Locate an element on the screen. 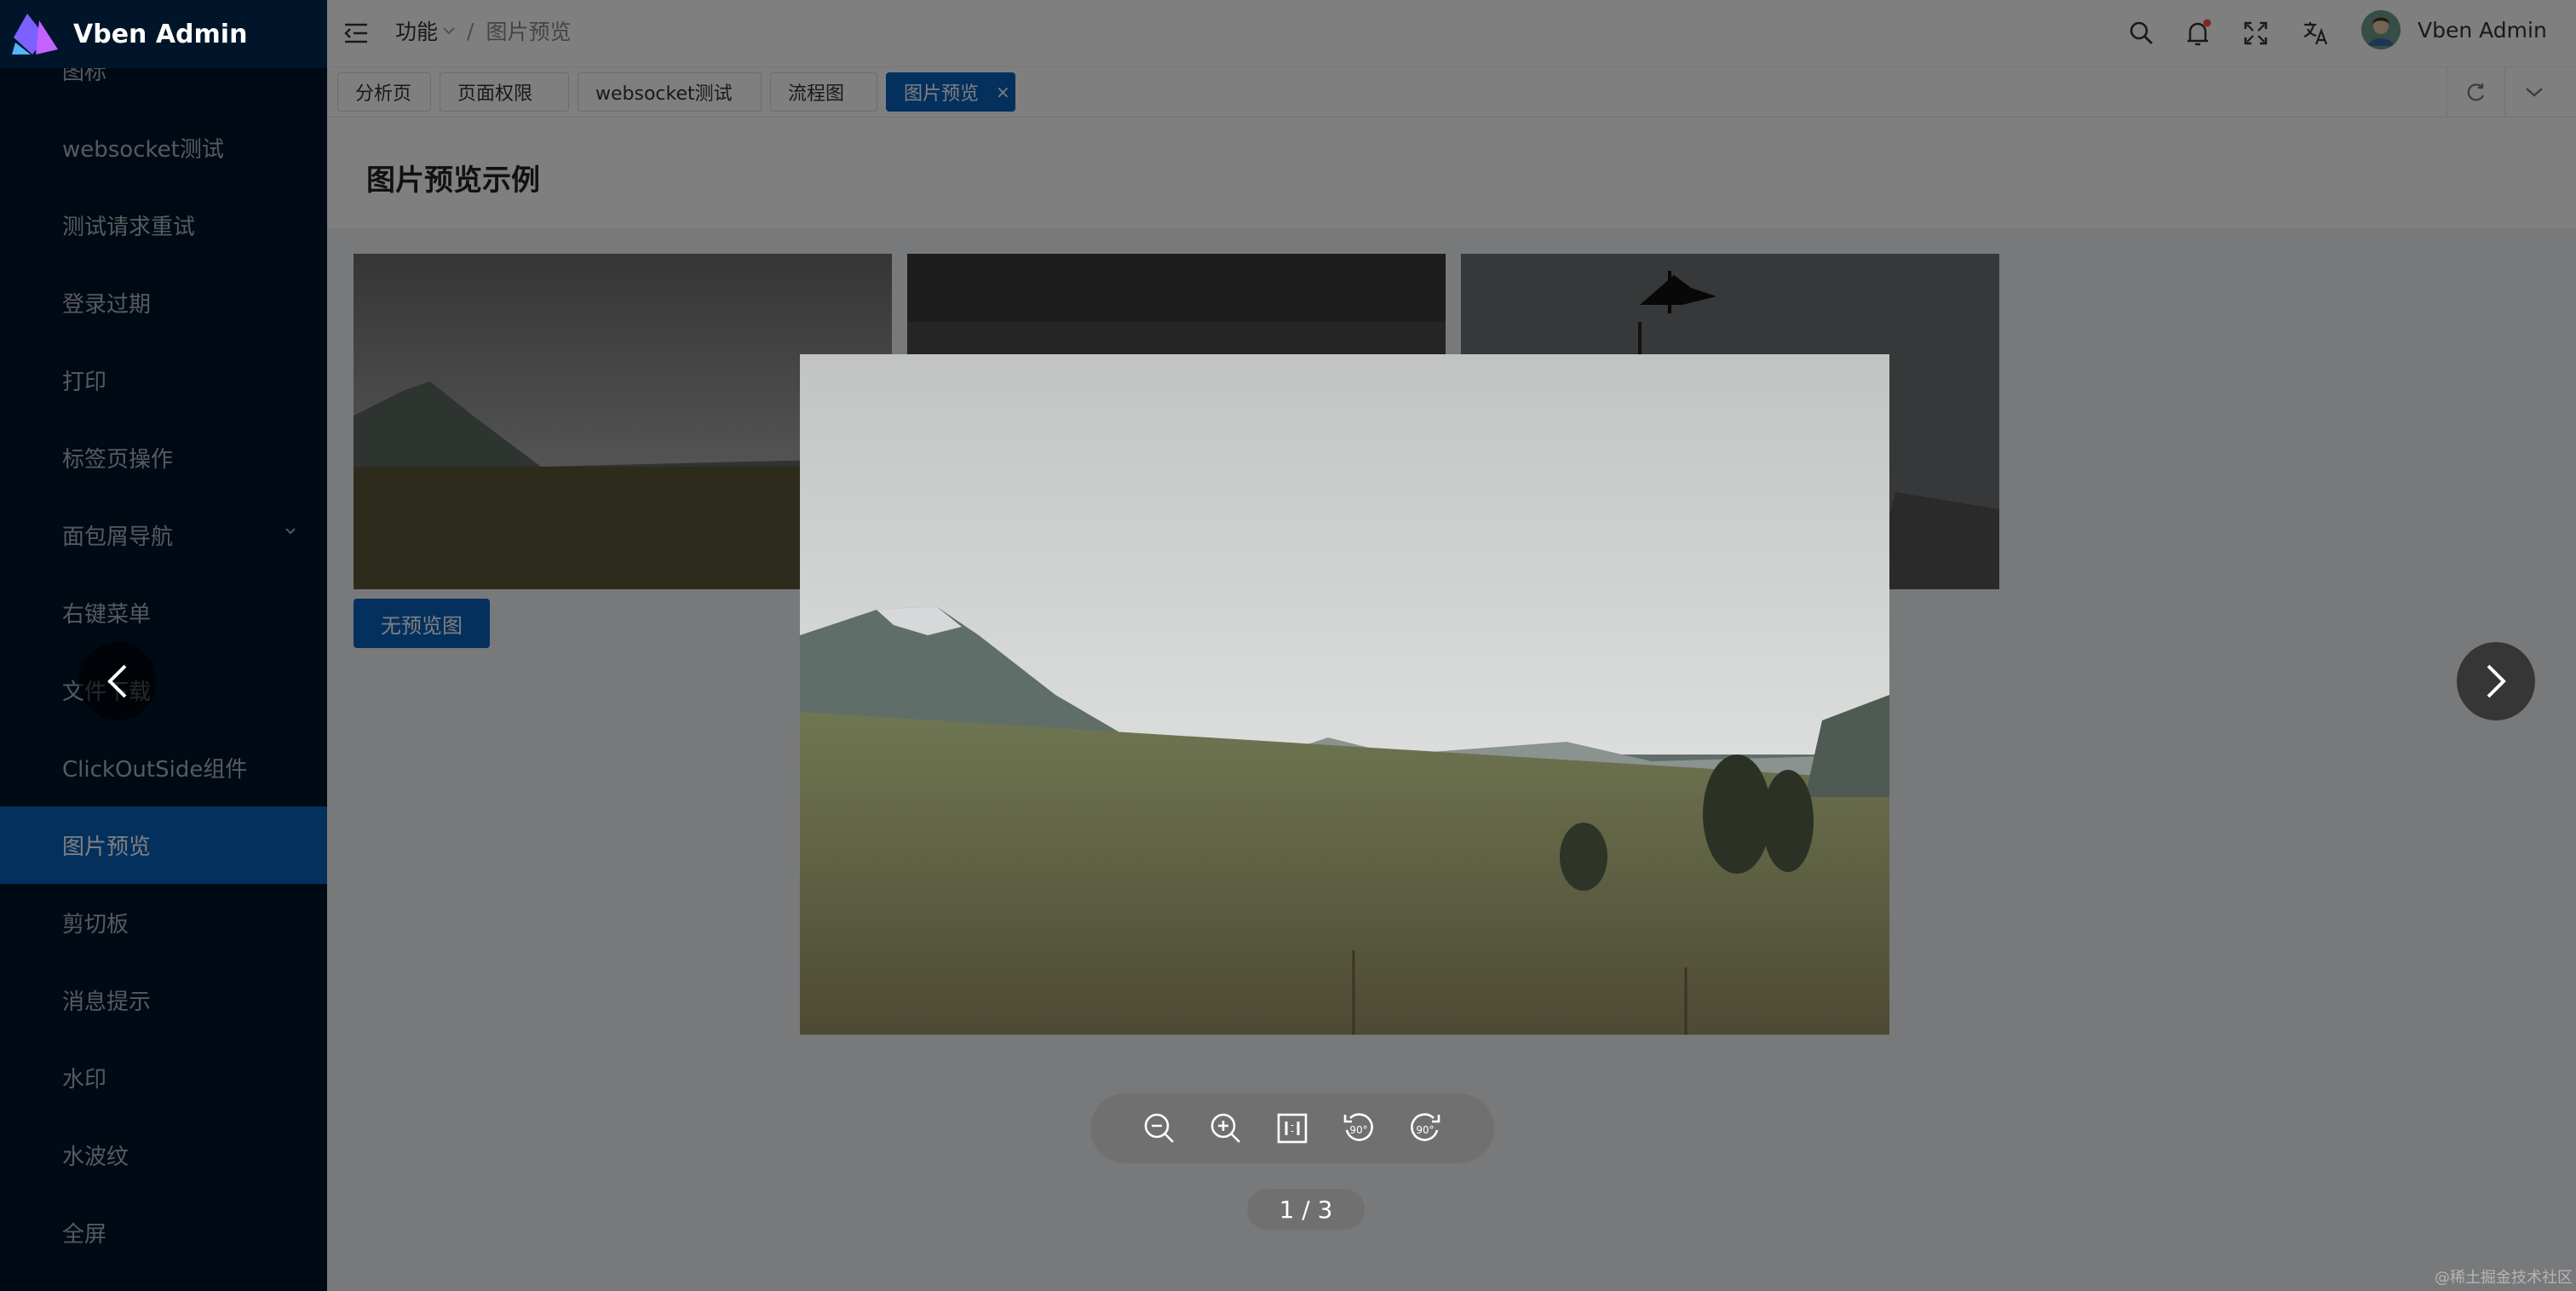 The width and height of the screenshot is (2576, 1291). zoom-in-icon is located at coordinates (1225, 1128).